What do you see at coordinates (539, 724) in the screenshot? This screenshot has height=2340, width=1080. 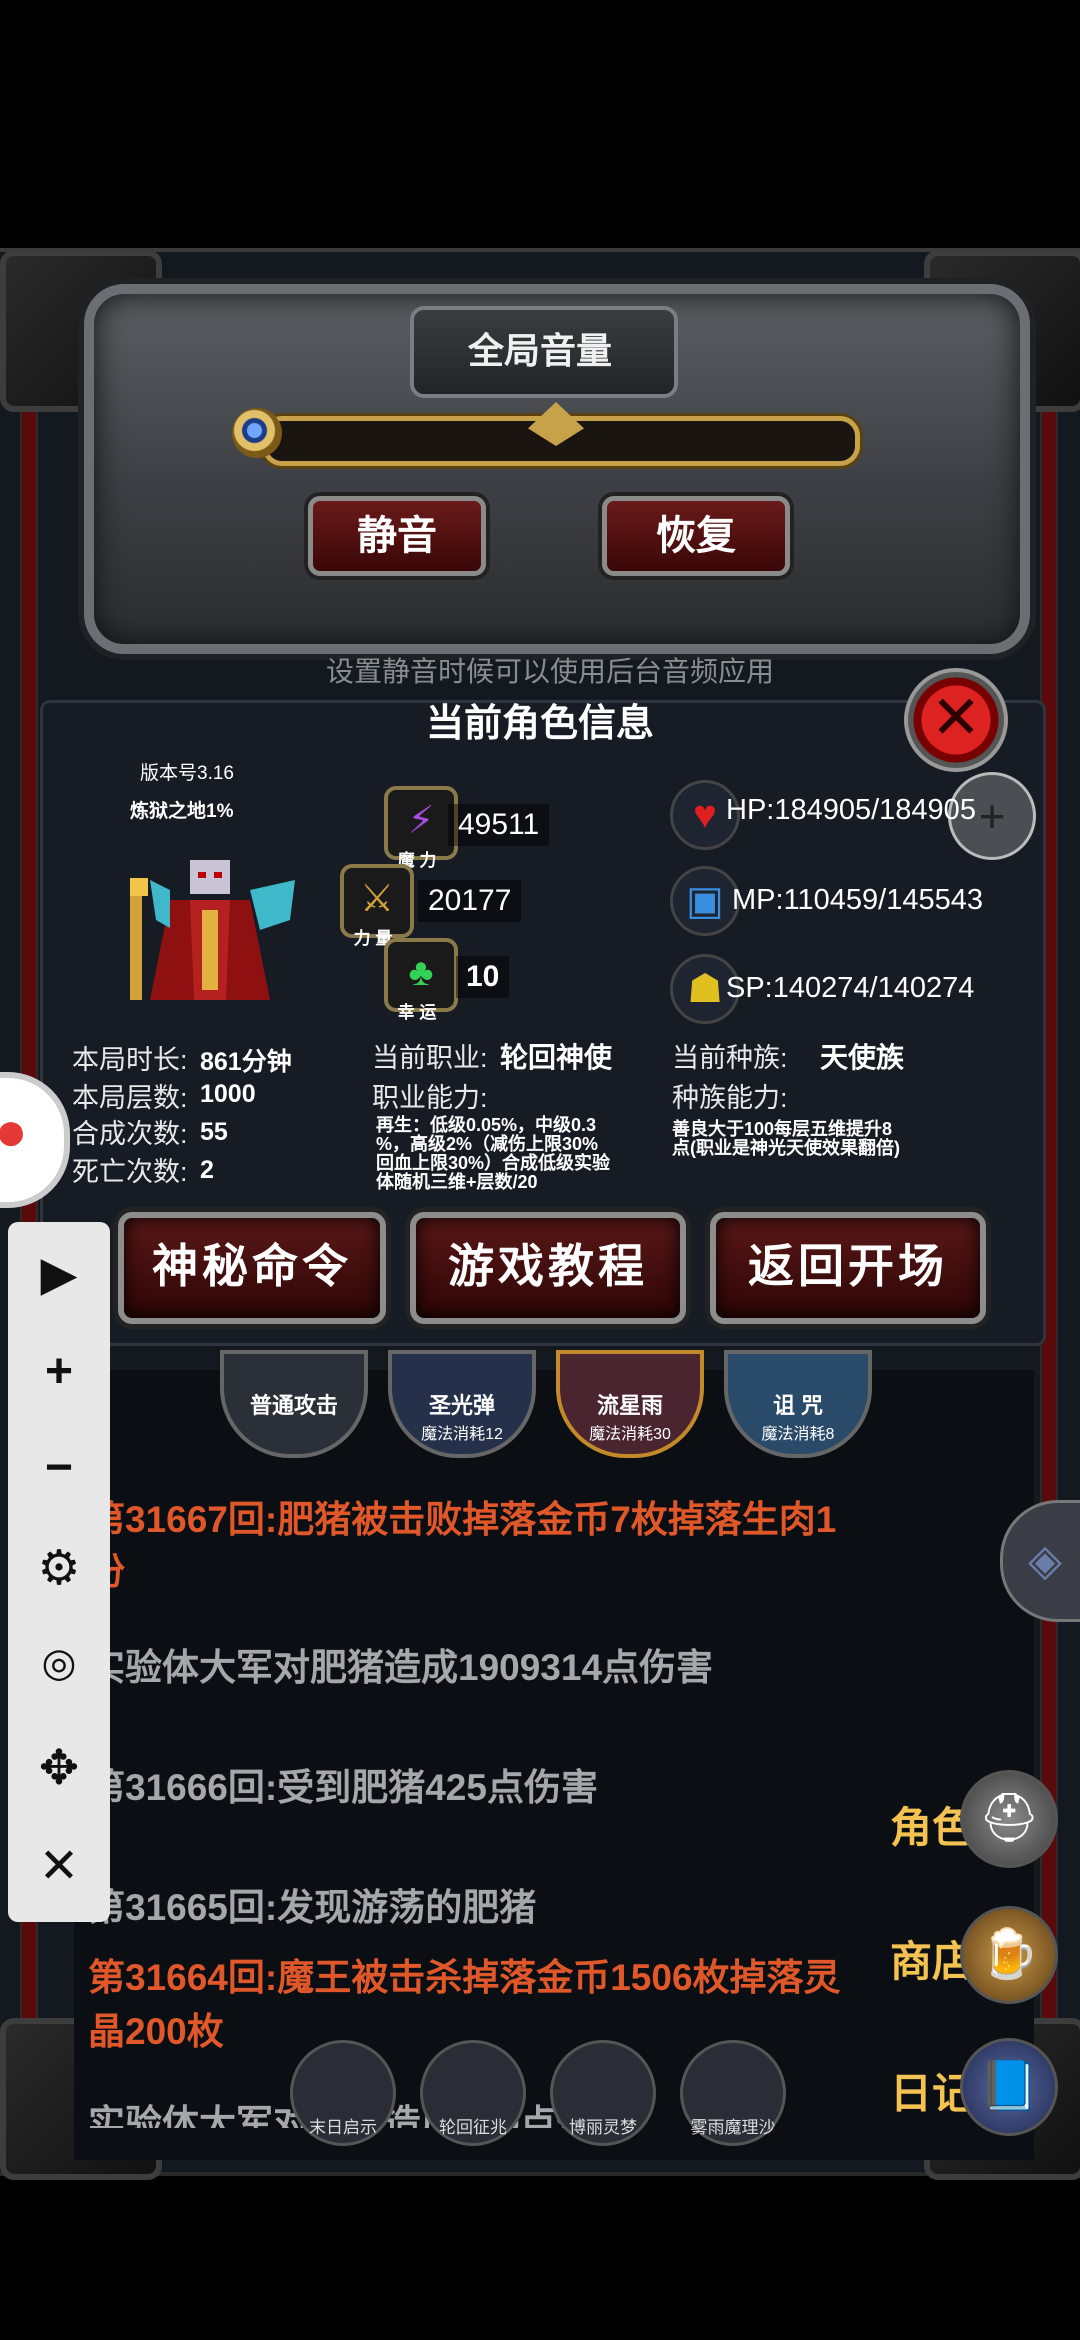 I see `info-title: 当前角色信息` at bounding box center [539, 724].